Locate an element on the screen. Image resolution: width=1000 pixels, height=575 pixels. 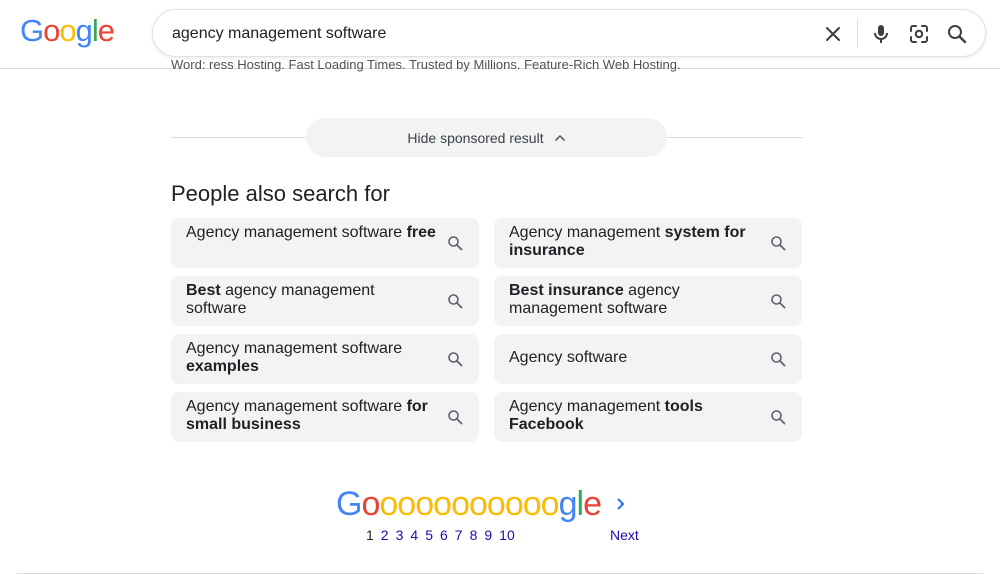
header-bar: Google is located at coordinates (500, 34).